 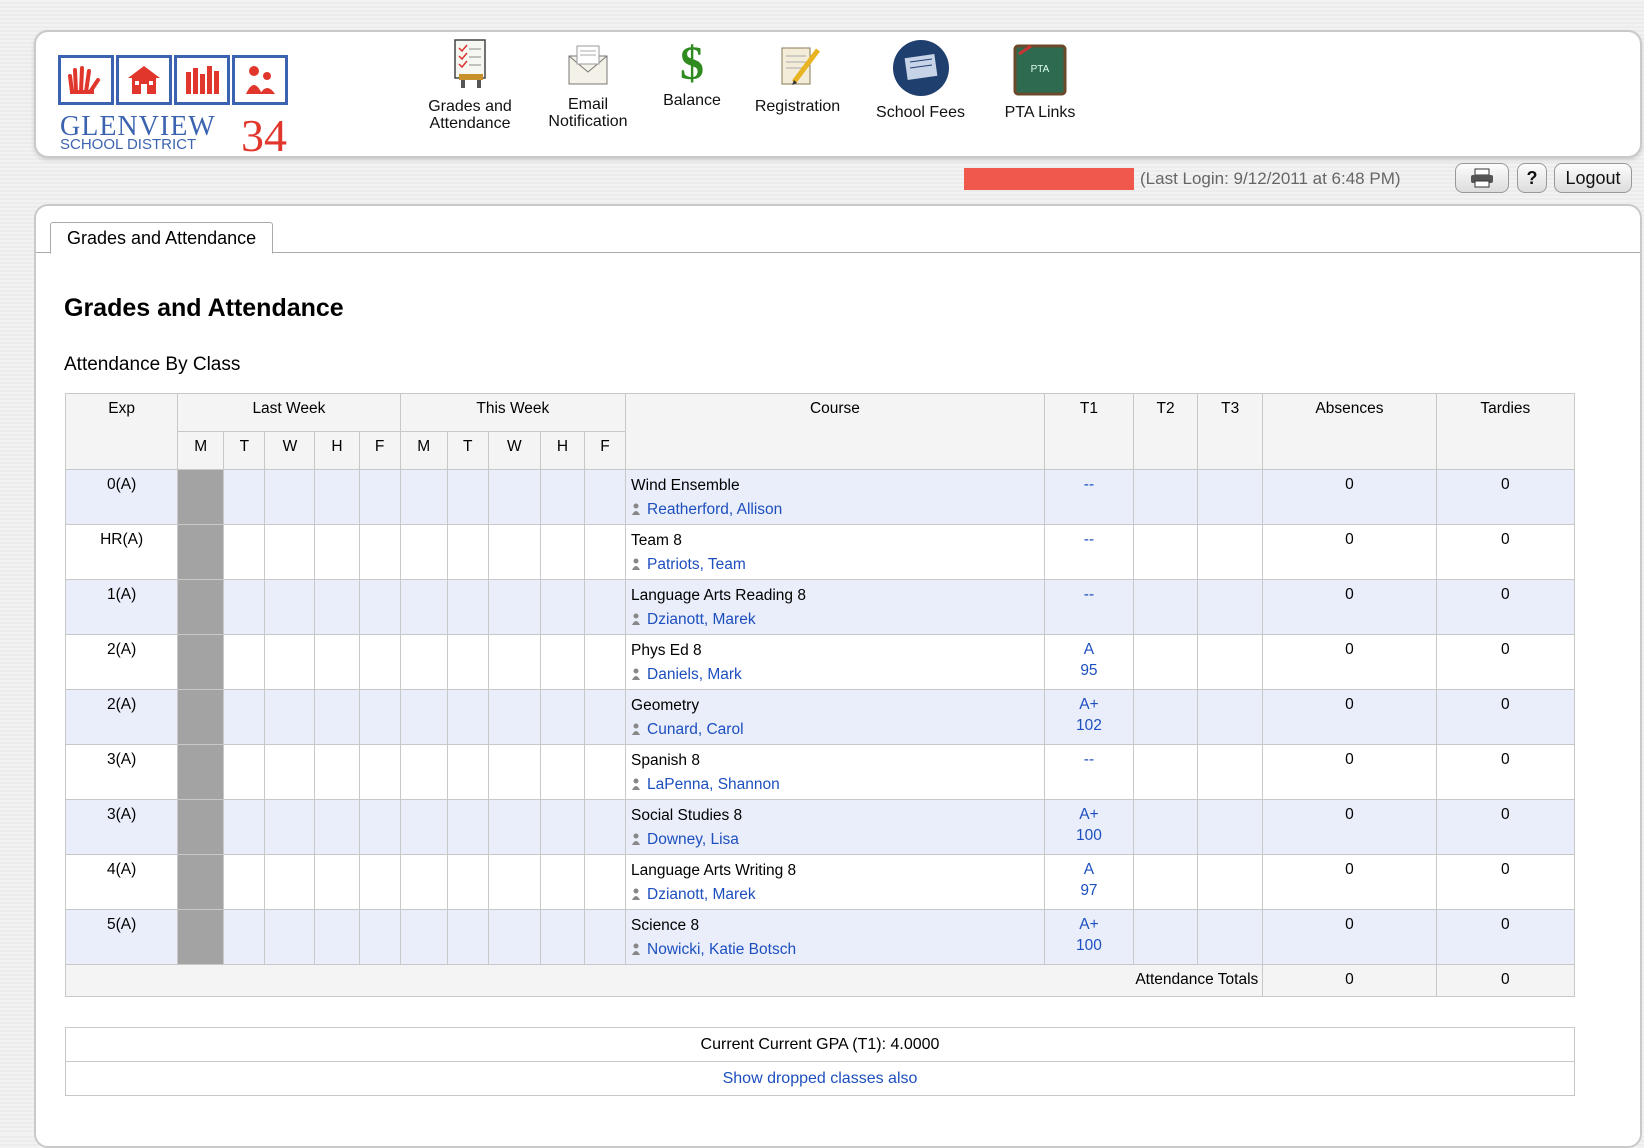 What do you see at coordinates (835, 827) in the screenshot?
I see `course-cell: Social Studies 8 Downey, Lisa` at bounding box center [835, 827].